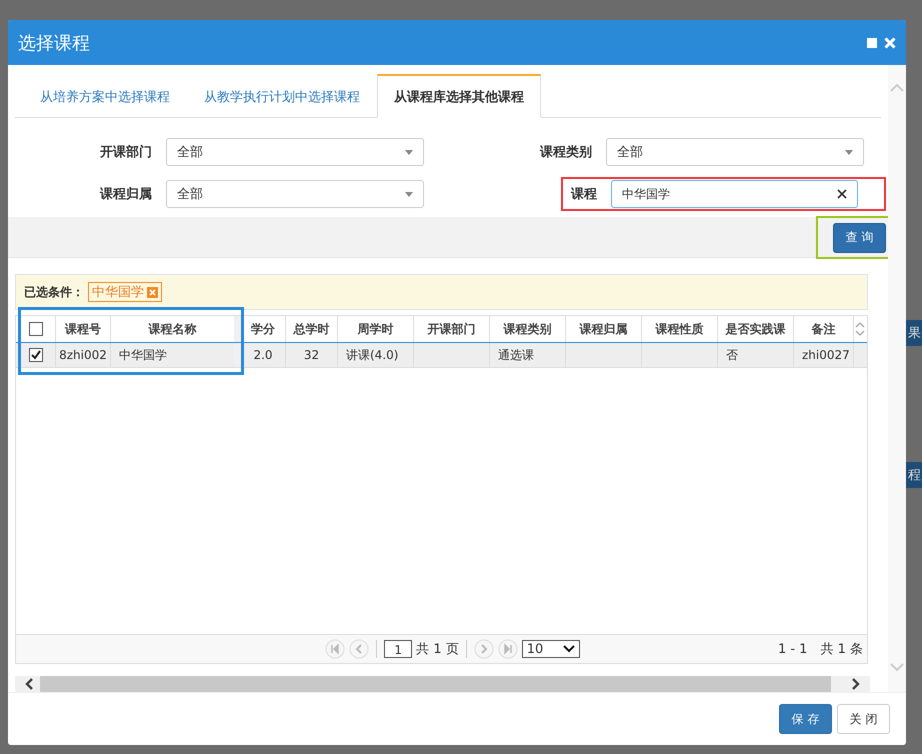 This screenshot has height=754, width=922. I want to click on window-title: 选择课程, so click(54, 43).